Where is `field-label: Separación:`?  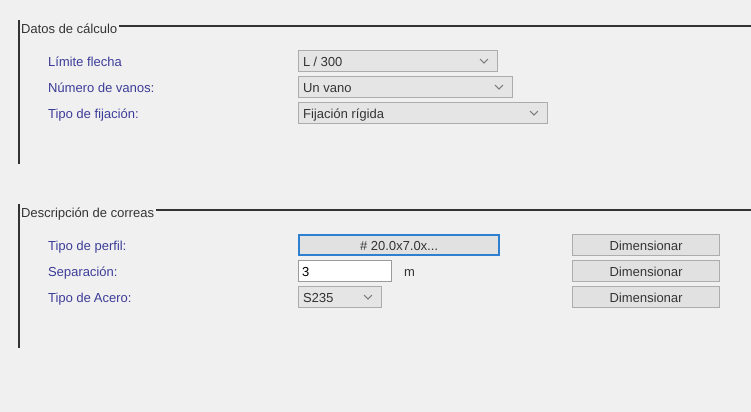 field-label: Separación: is located at coordinates (83, 271).